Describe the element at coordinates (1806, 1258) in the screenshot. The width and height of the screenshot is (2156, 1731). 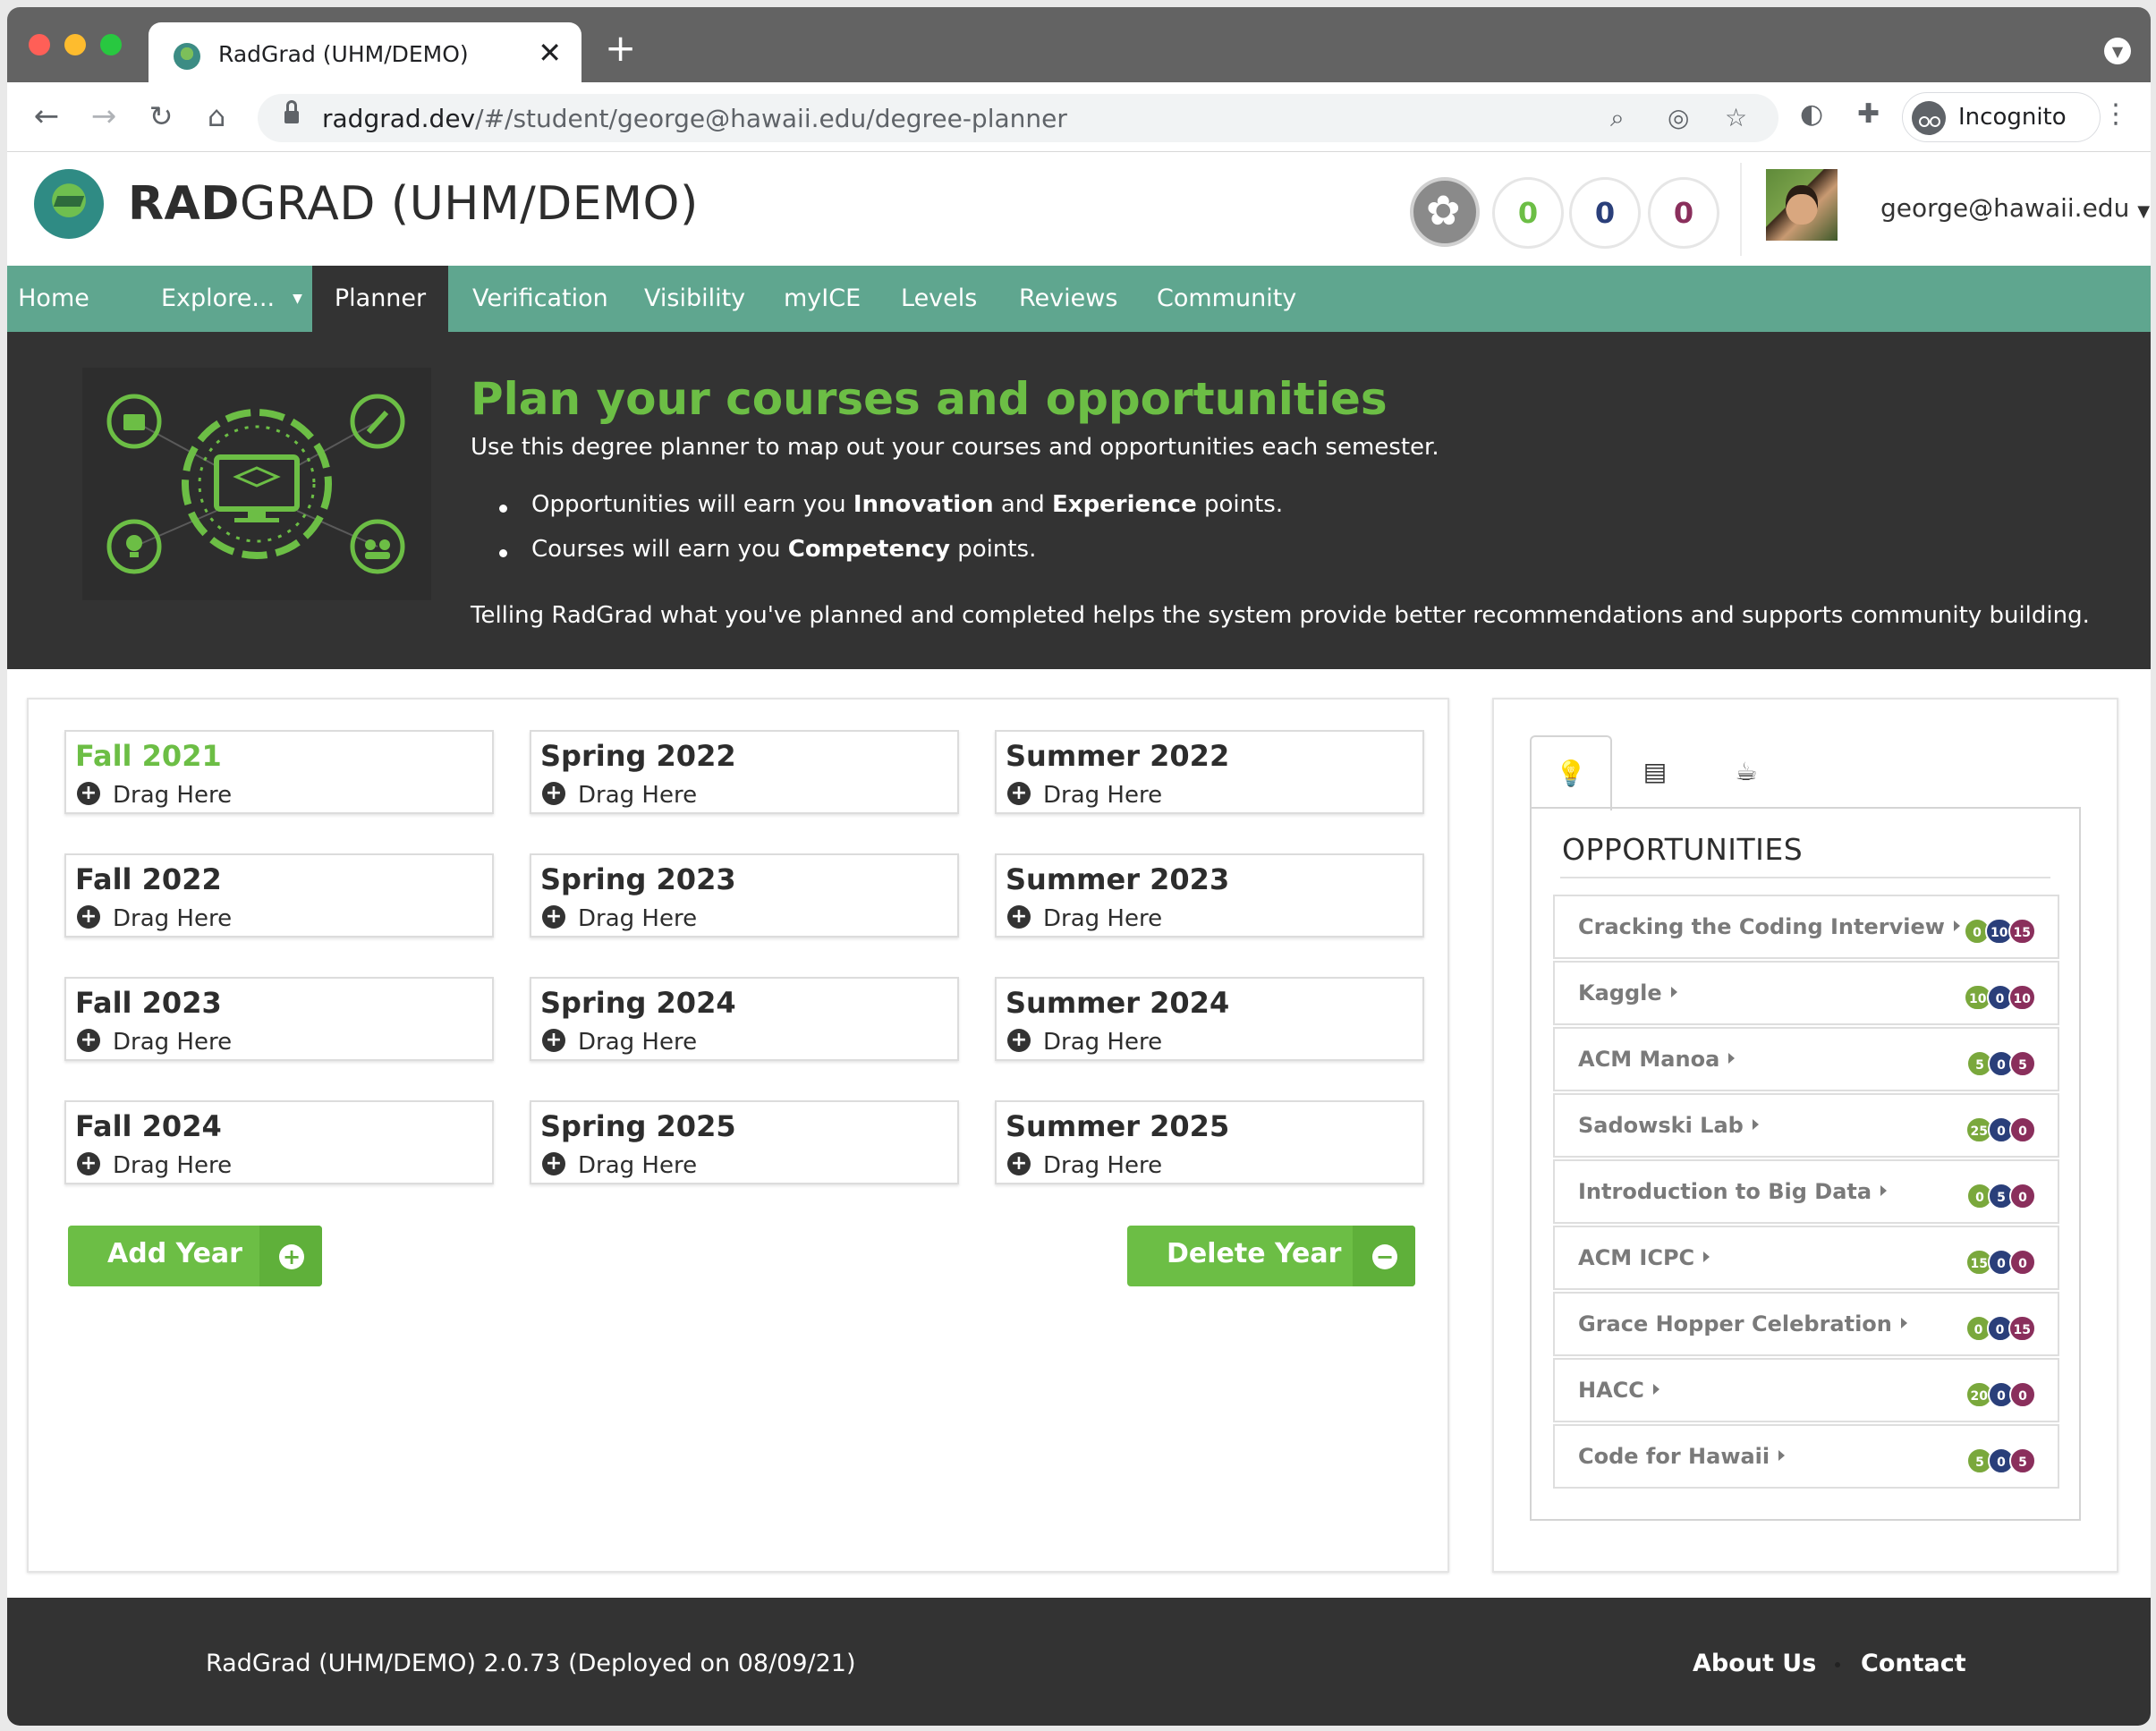
I see `opportunity-item: ACM ICPC 15 0 0` at that location.